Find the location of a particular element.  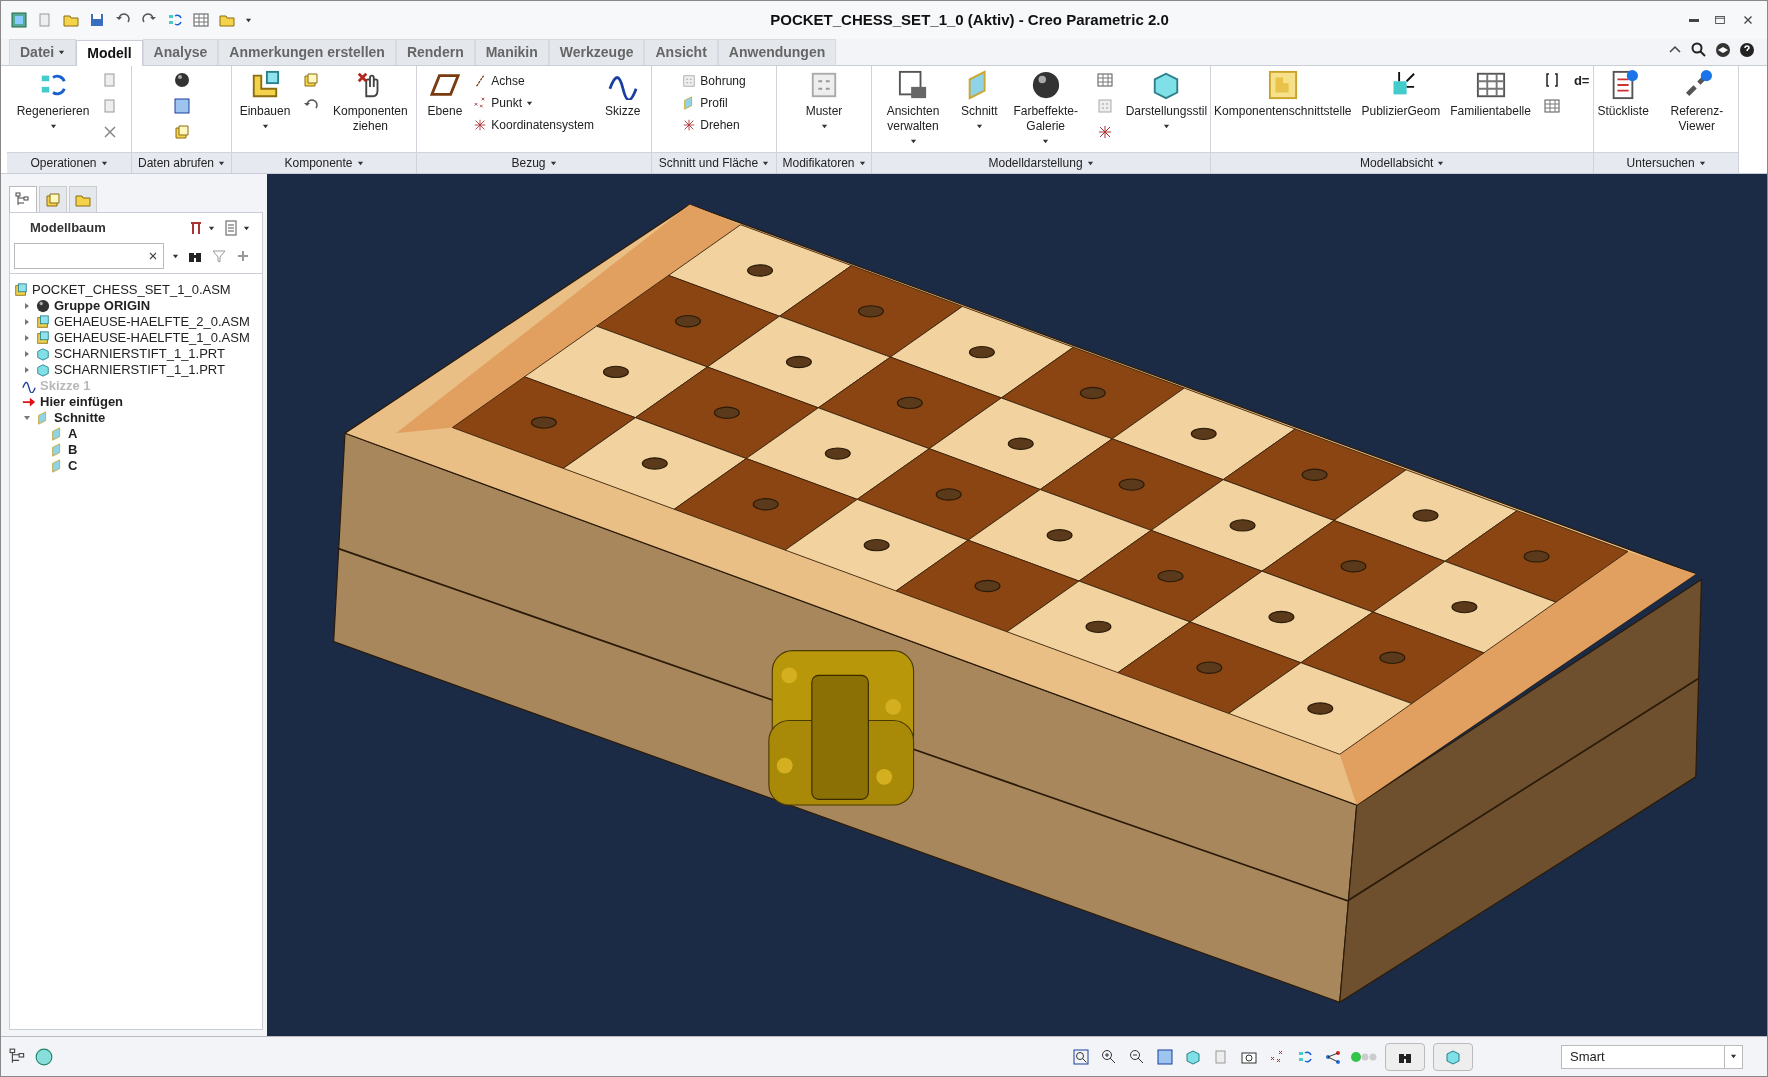

ribbon-group-label: Daten abrufen is located at coordinates (181, 162).